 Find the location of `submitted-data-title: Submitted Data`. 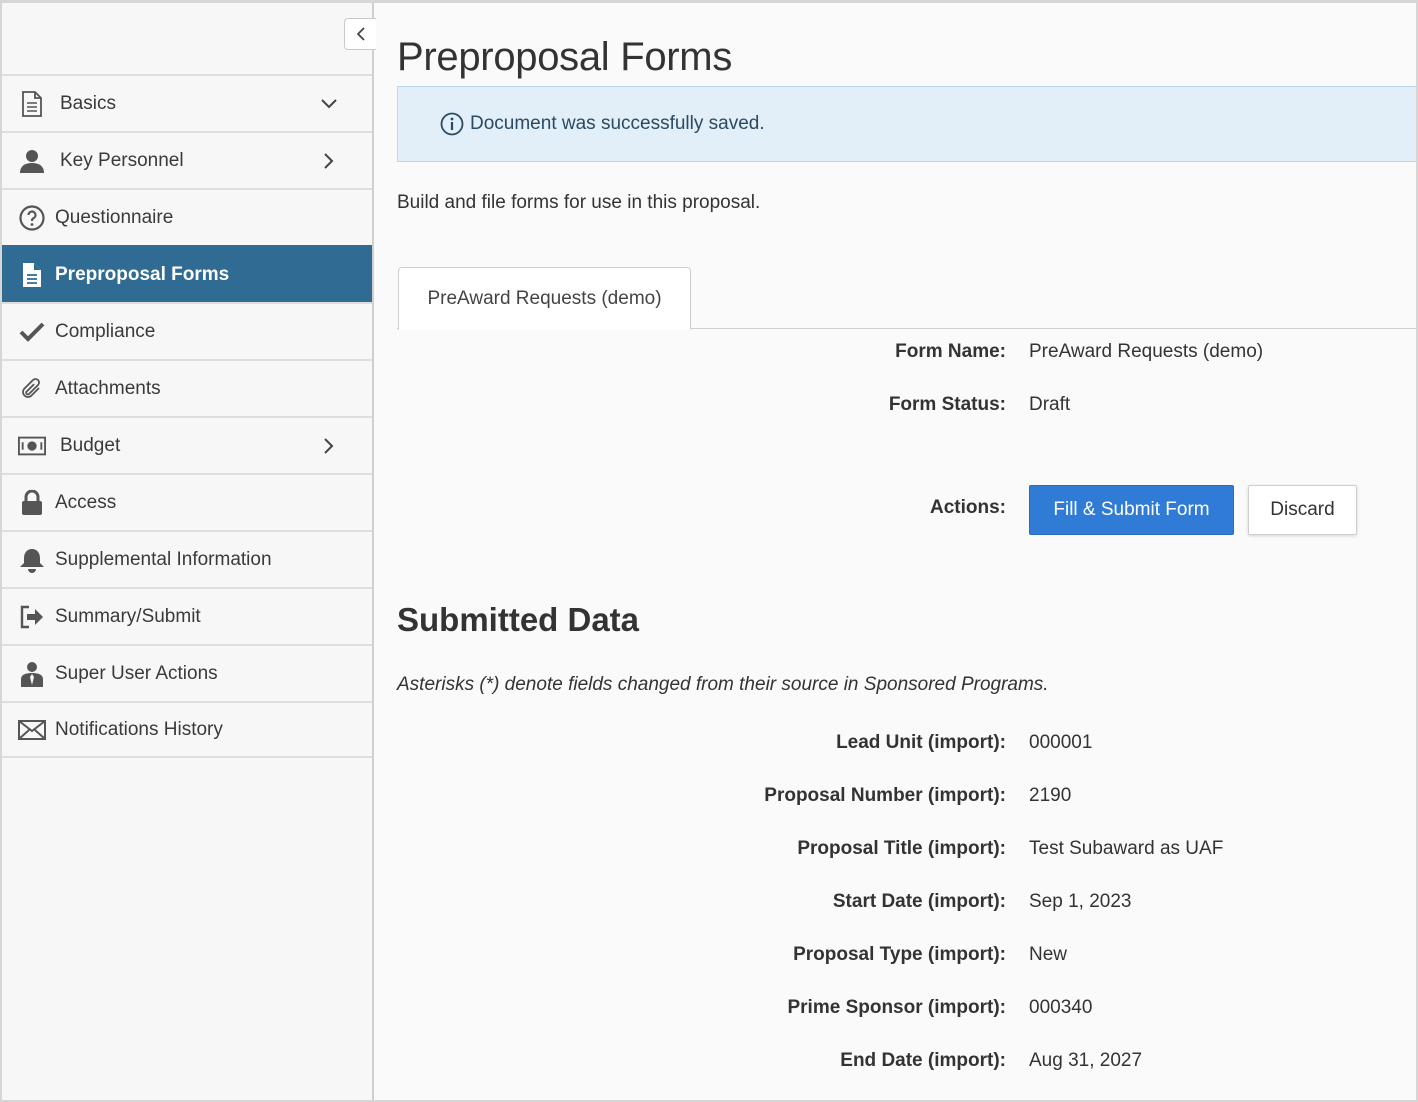

submitted-data-title: Submitted Data is located at coordinates (518, 619).